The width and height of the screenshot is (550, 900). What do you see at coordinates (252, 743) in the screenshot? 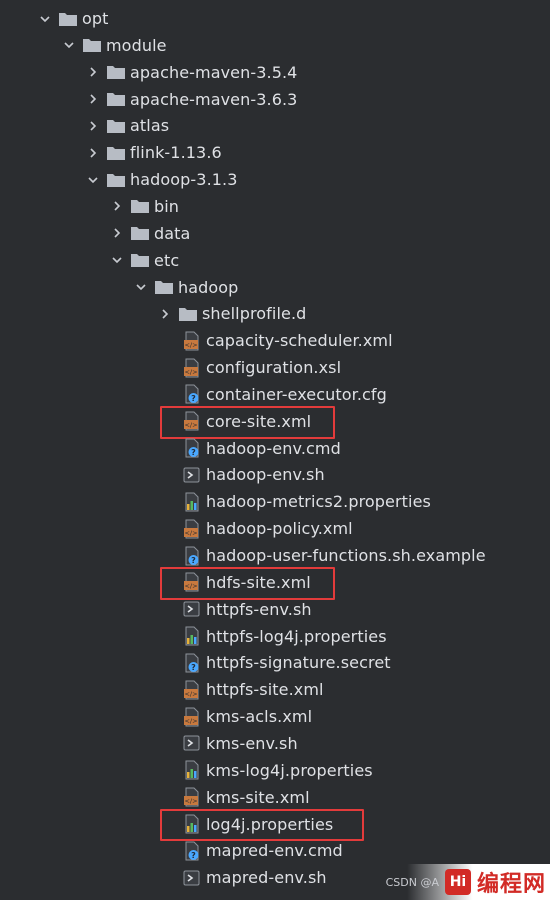
I see `tree-item-label: kms-env.sh` at bounding box center [252, 743].